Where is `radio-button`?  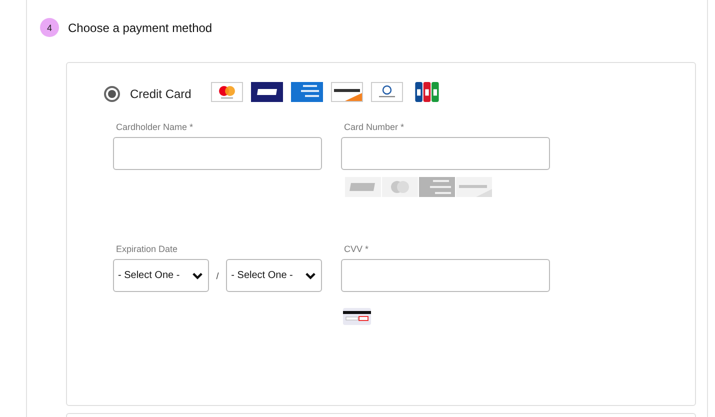 radio-button is located at coordinates (112, 94).